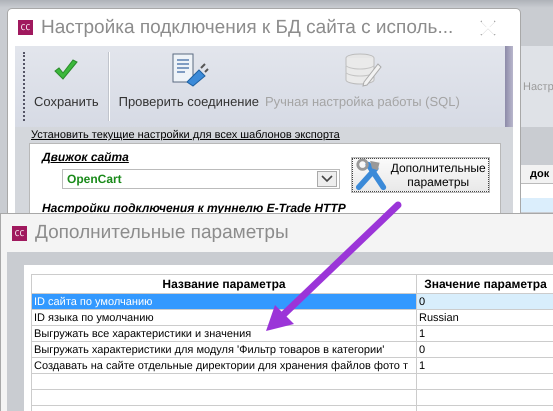 This screenshot has width=553, height=411. What do you see at coordinates (484, 284) in the screenshot?
I see `column-header: Значение параметра` at bounding box center [484, 284].